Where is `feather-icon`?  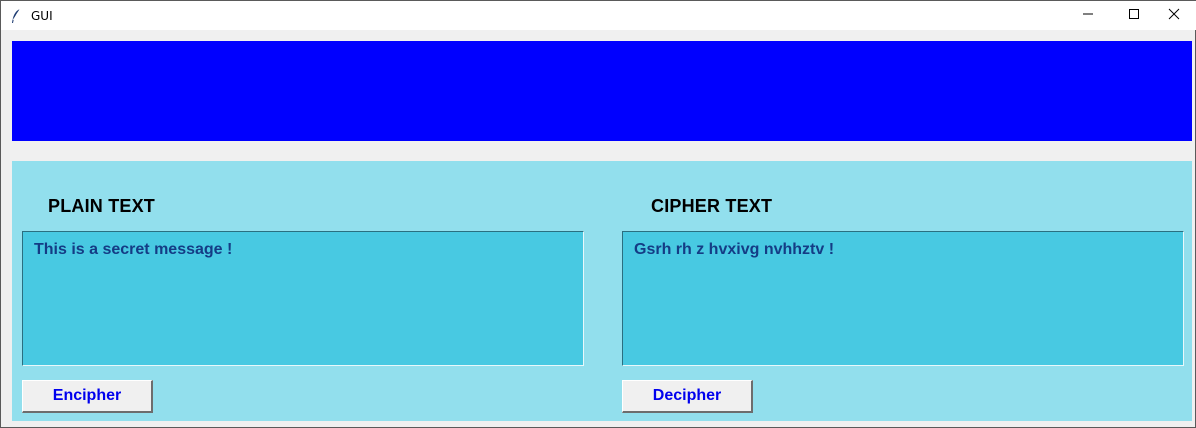
feather-icon is located at coordinates (16, 16).